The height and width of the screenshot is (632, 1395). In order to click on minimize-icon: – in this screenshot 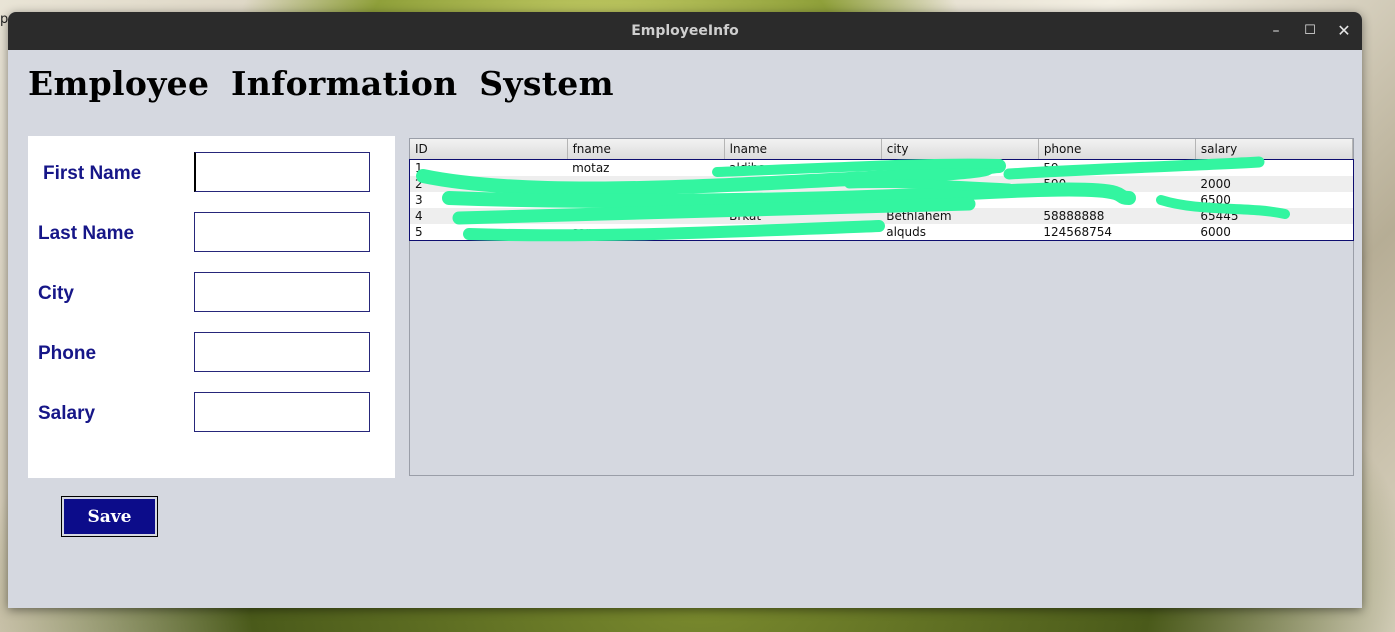, I will do `click(1276, 31)`.